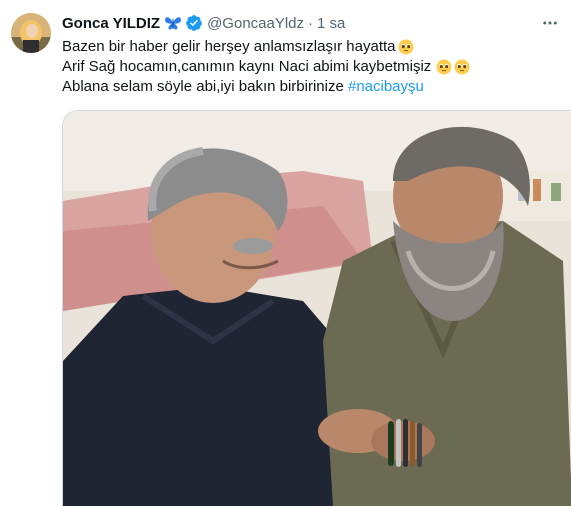  What do you see at coordinates (31, 33) in the screenshot?
I see `author-avatar` at bounding box center [31, 33].